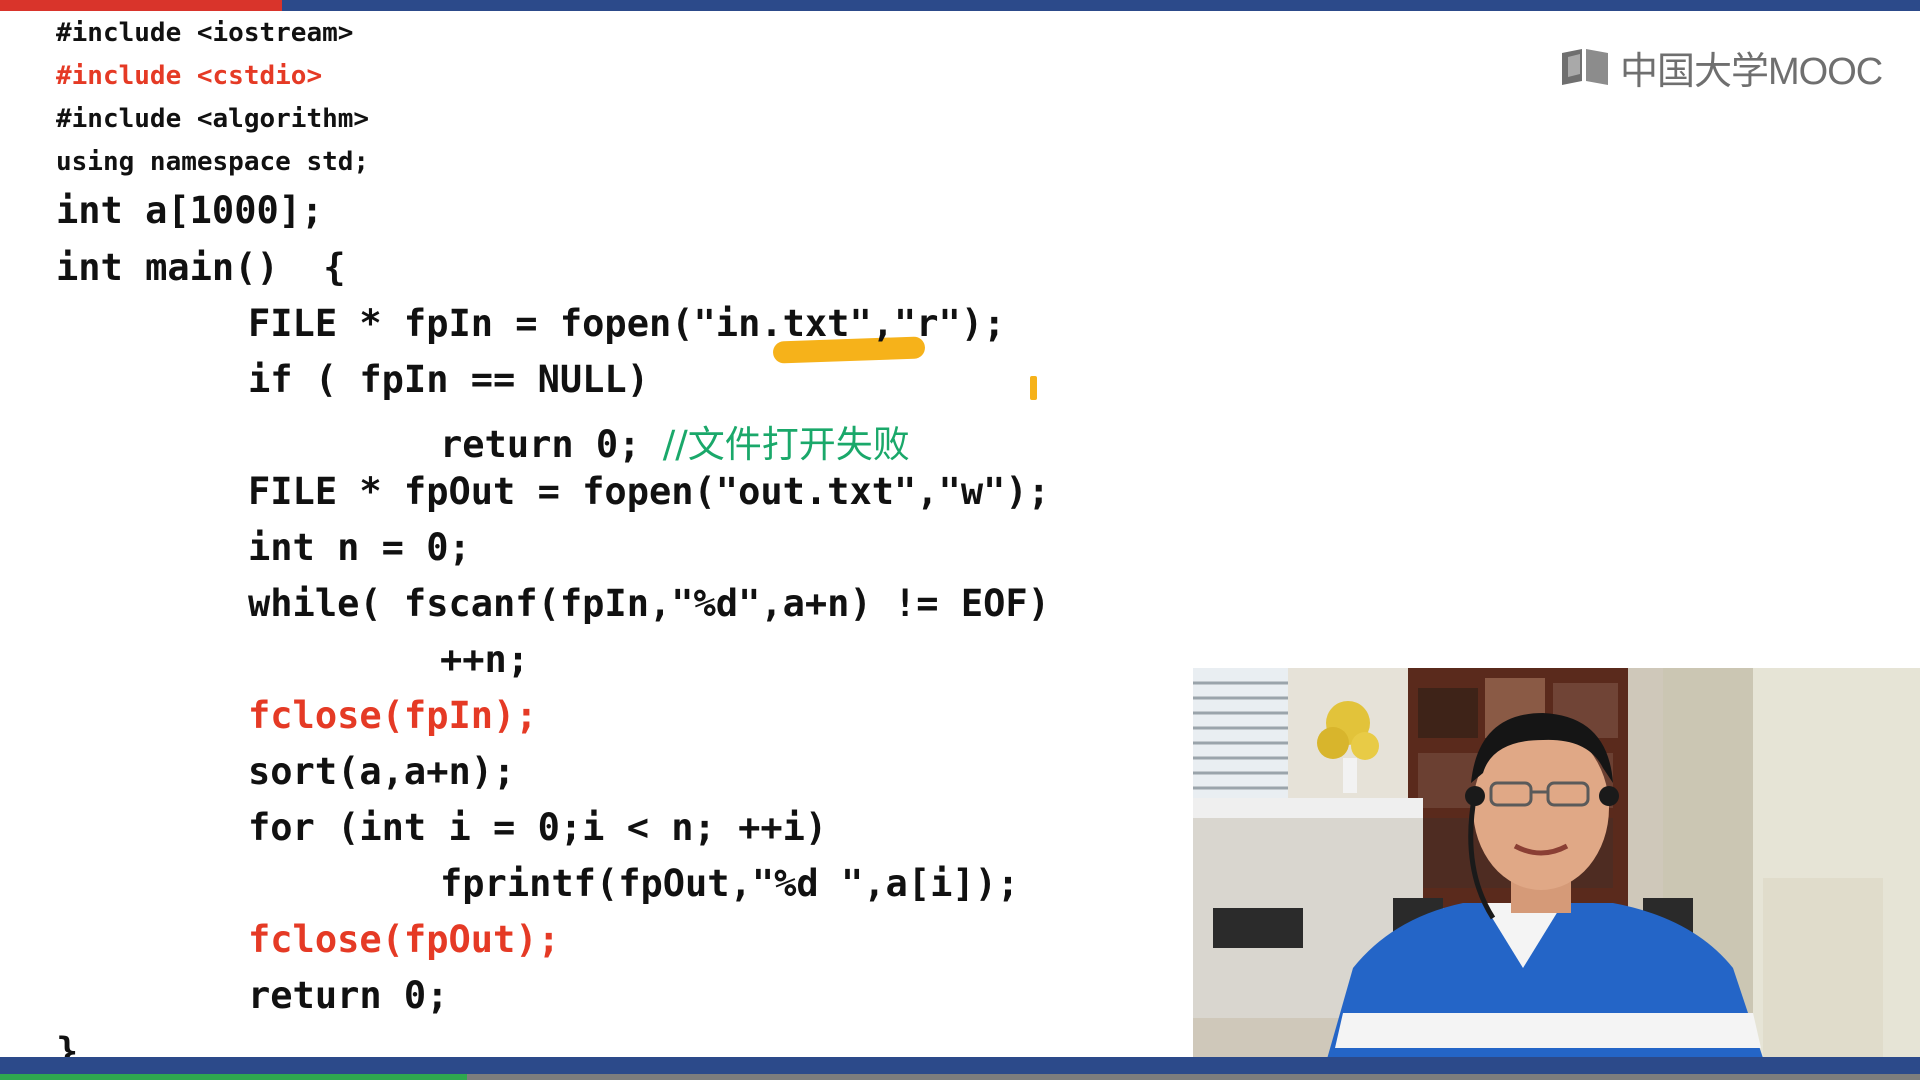 The image size is (1920, 1080). What do you see at coordinates (960, 1077) in the screenshot?
I see `video-progress-bar` at bounding box center [960, 1077].